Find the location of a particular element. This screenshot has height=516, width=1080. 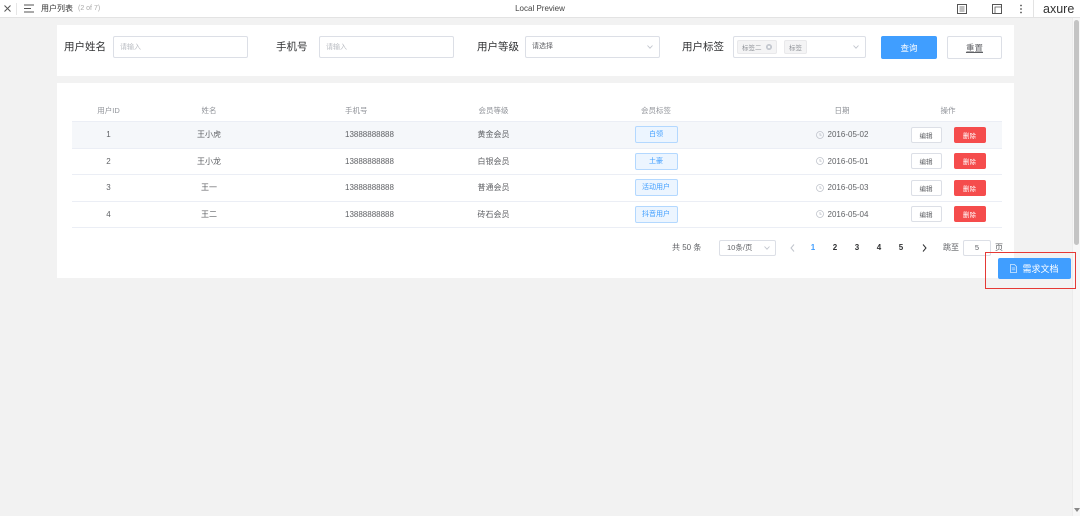

next-page-icon is located at coordinates (924, 248).